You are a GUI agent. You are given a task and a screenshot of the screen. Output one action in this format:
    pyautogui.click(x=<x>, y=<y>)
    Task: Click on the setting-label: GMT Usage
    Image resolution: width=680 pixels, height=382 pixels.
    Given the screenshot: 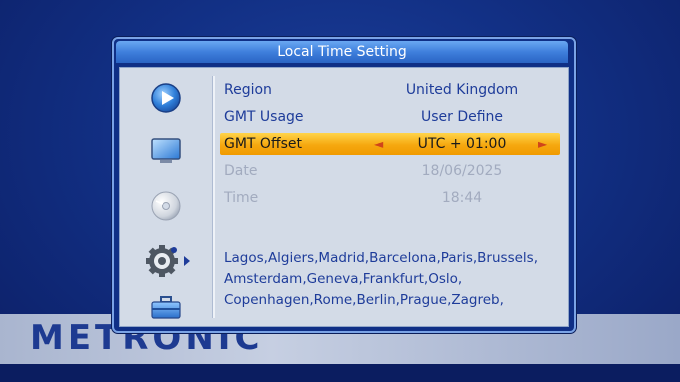 What is the action you would take?
    pyautogui.click(x=264, y=117)
    